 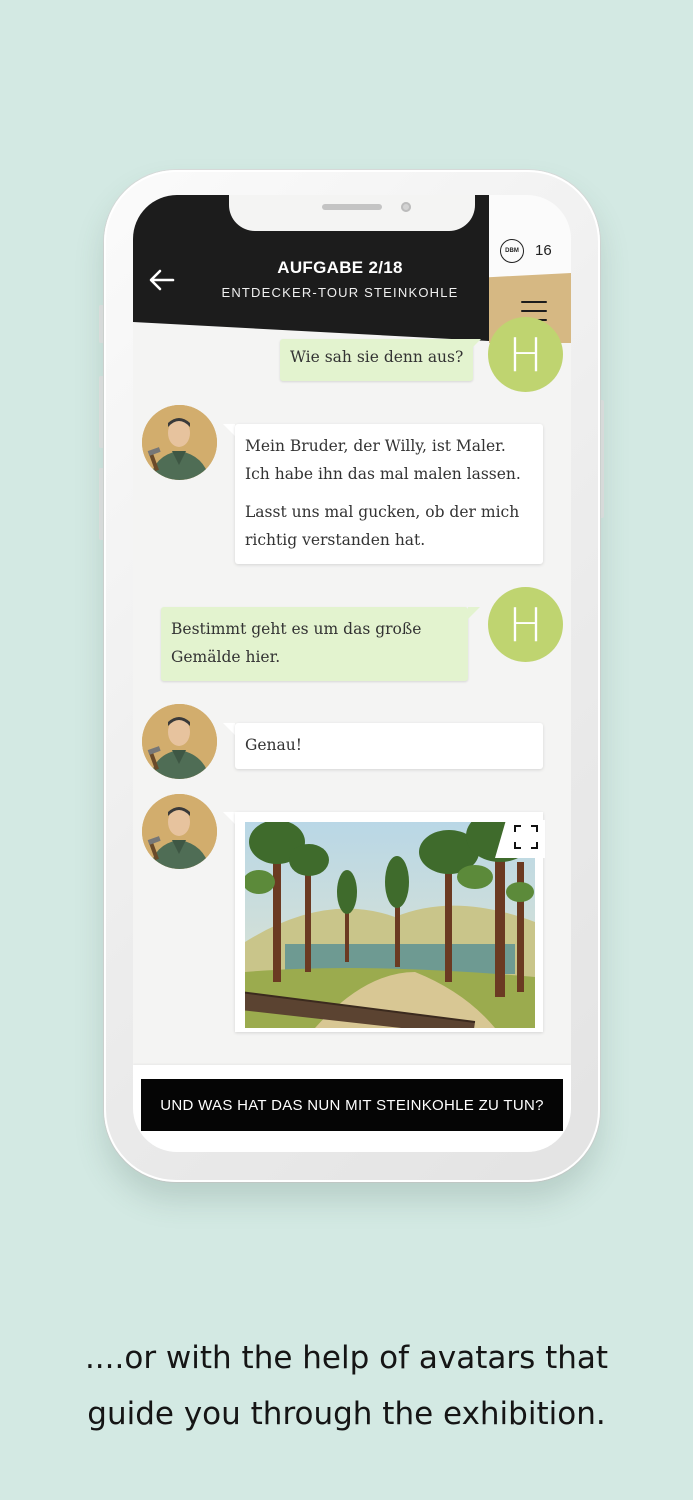 I want to click on caption-line: ....or with the help of avatars that, so click(x=346, y=1358).